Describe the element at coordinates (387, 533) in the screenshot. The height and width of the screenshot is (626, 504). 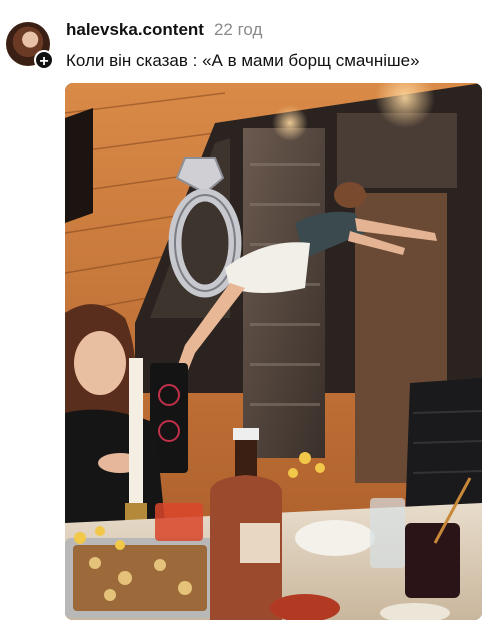
I see `water-glass` at that location.